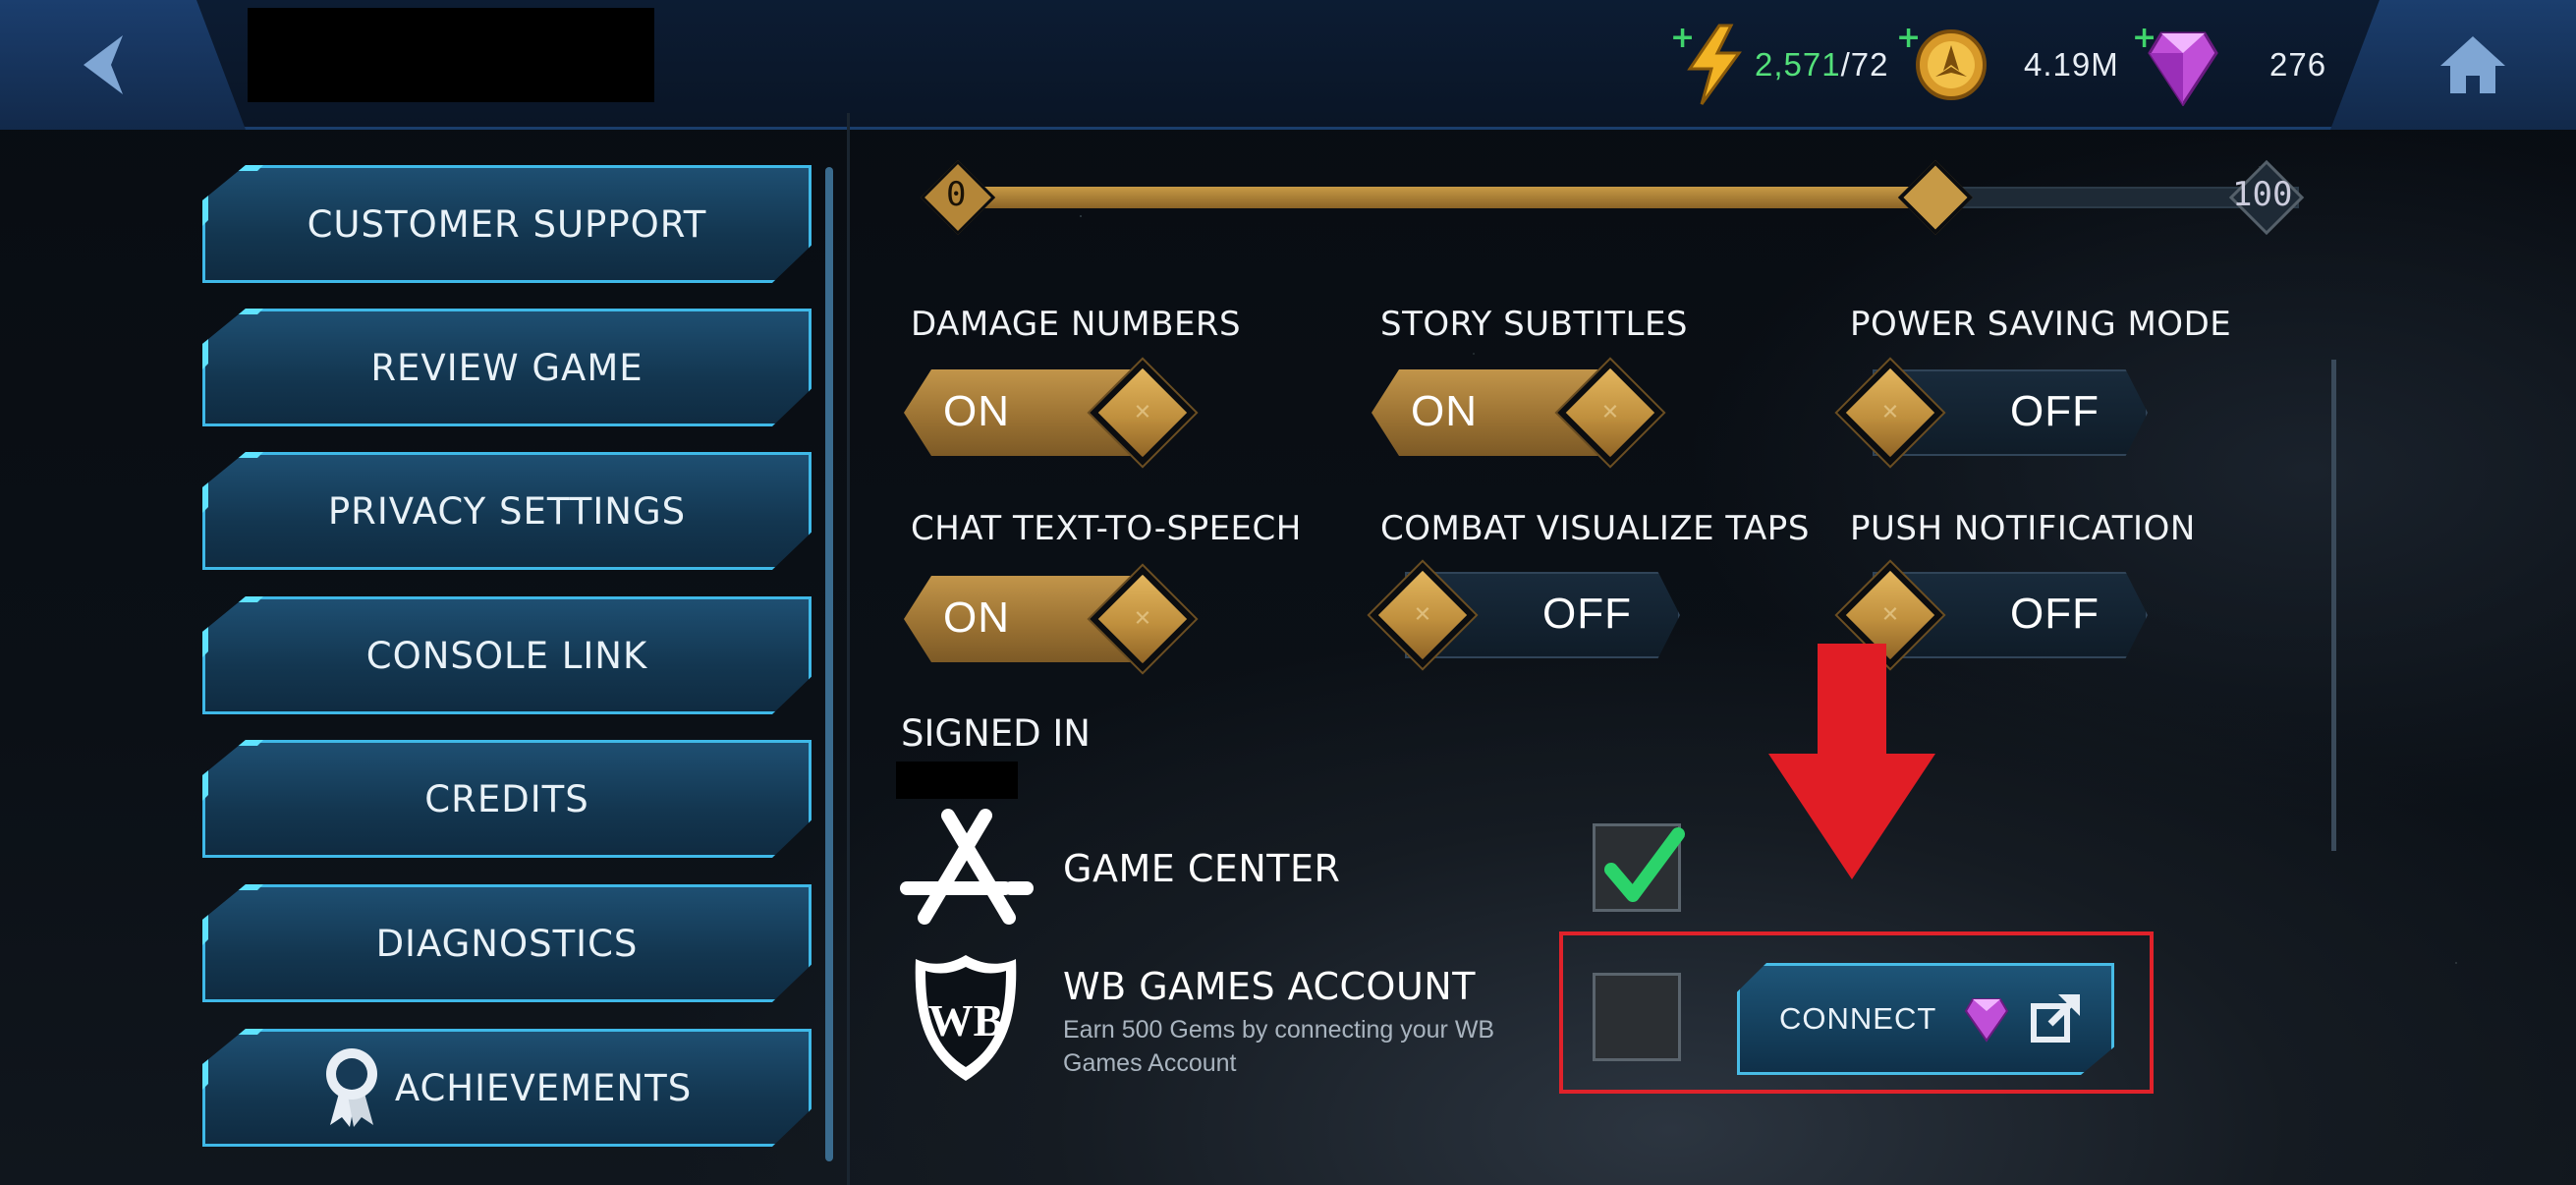 The width and height of the screenshot is (2576, 1185). What do you see at coordinates (2007, 65) in the screenshot?
I see `coins-counter: + 4.19M` at bounding box center [2007, 65].